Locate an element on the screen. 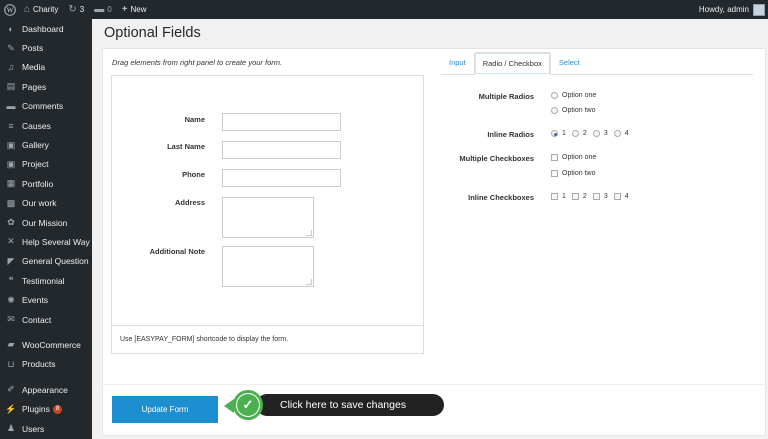 Image resolution: width=768 pixels, height=439 pixels. phone-input is located at coordinates (281, 178).